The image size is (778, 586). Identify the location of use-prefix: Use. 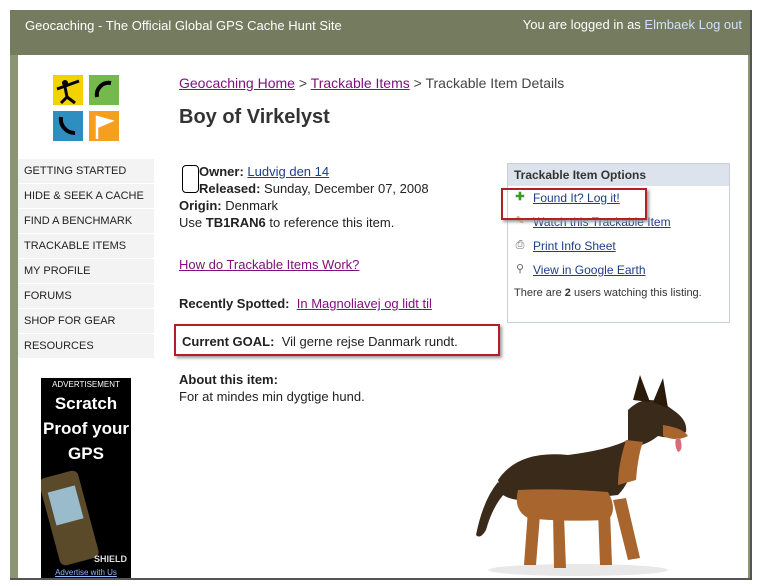
(191, 222).